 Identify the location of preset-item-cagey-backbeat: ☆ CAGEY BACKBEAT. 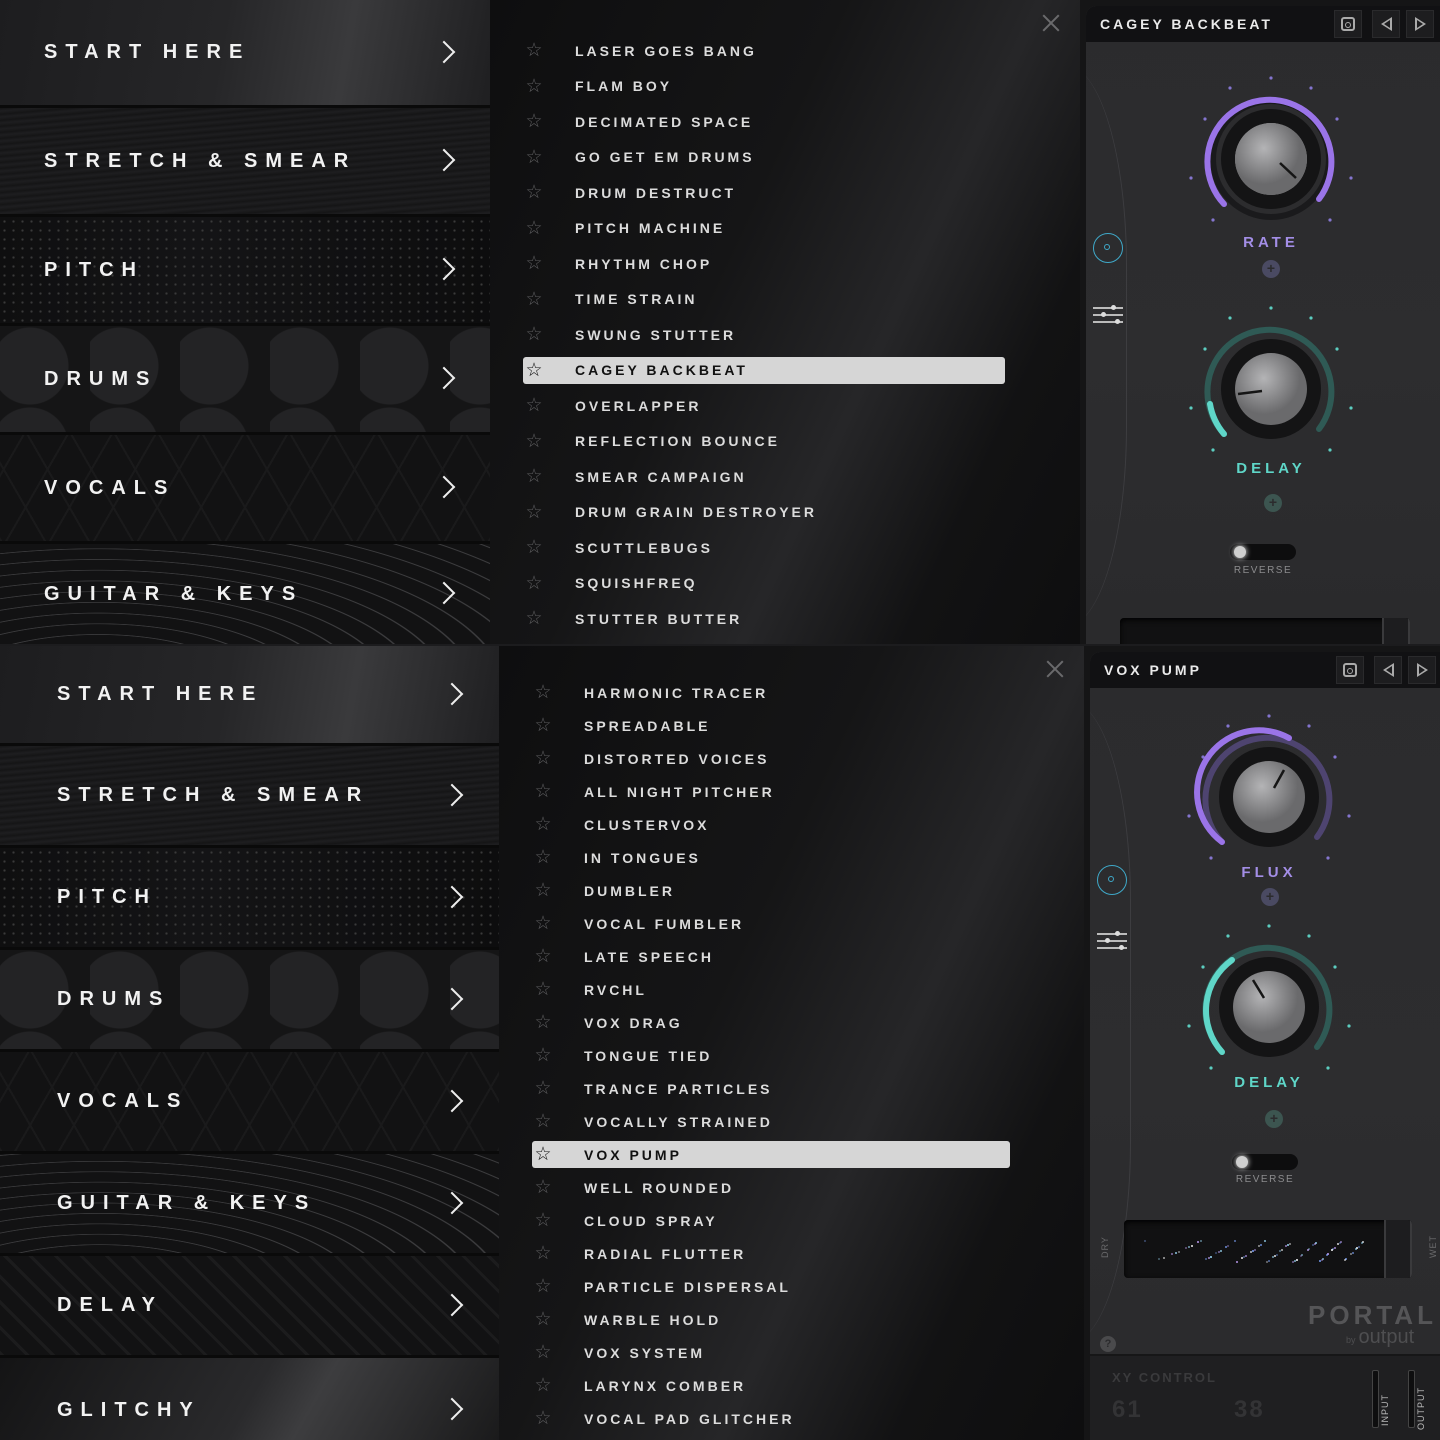
(764, 370).